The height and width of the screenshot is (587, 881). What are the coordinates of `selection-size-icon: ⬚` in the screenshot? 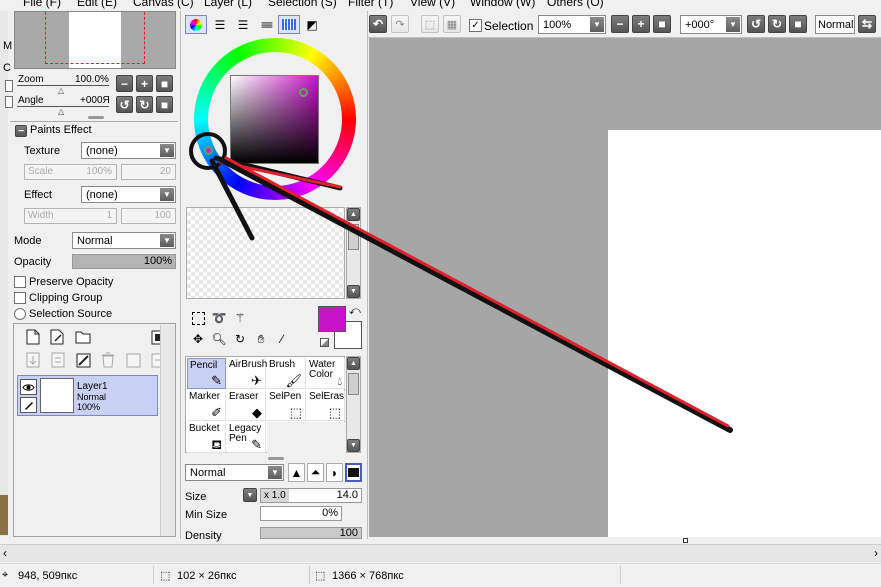 It's located at (165, 576).